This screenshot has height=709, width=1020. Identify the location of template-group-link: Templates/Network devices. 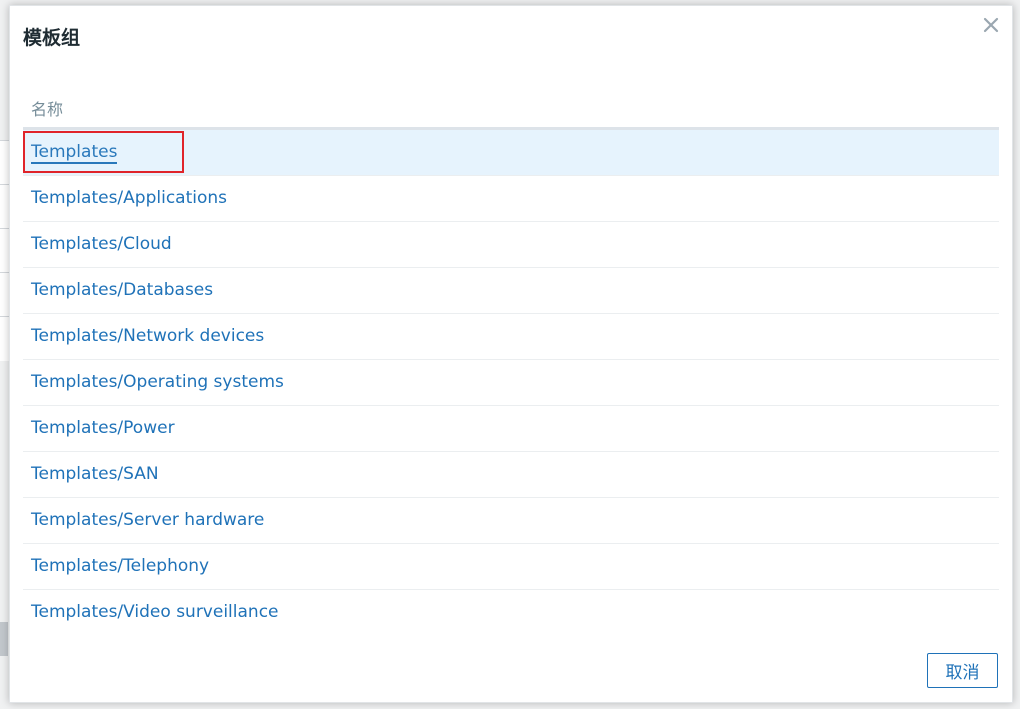
(147, 336).